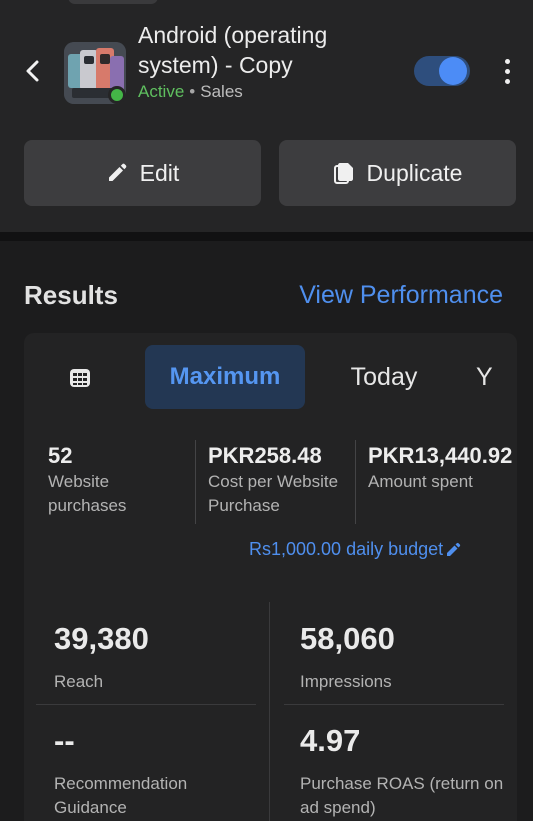  Describe the element at coordinates (233, 50) in the screenshot. I see `ad-title: Android (operating system) - Copy` at that location.